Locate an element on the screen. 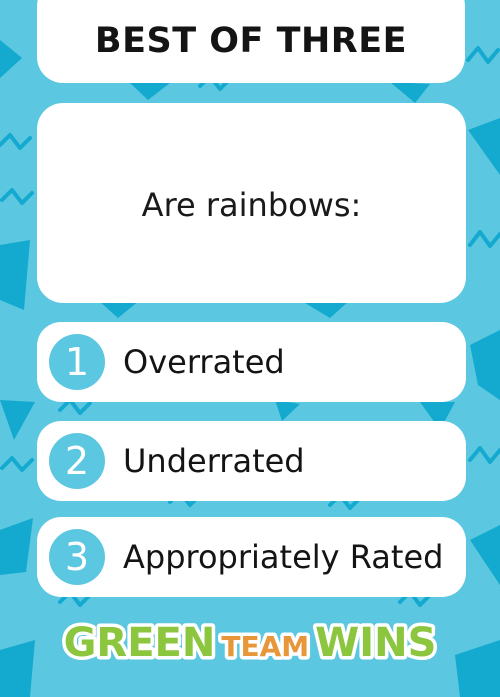  card-title: BEST OF THREE is located at coordinates (251, 41).